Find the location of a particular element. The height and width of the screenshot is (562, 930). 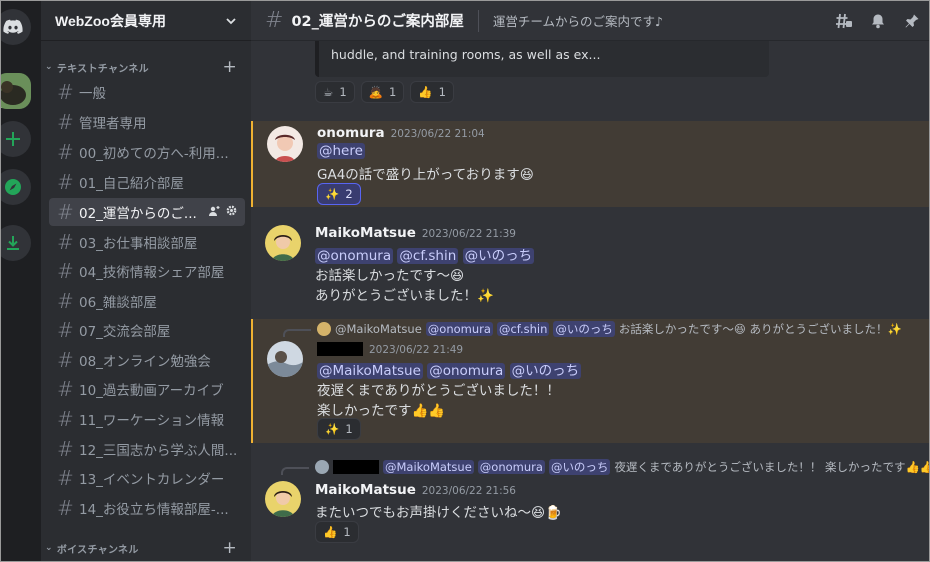

reaction-sparkles: ✨ 2 is located at coordinates (339, 194).